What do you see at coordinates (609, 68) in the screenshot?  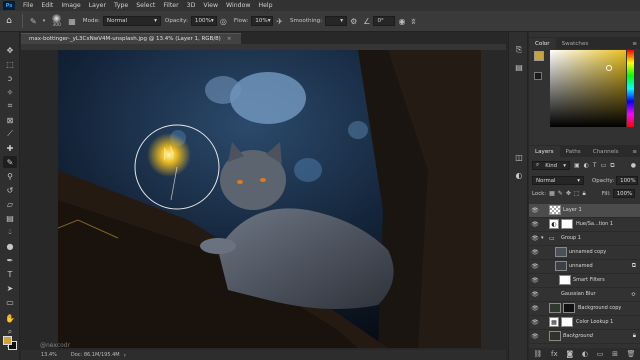 I see `color-picker-cursor` at bounding box center [609, 68].